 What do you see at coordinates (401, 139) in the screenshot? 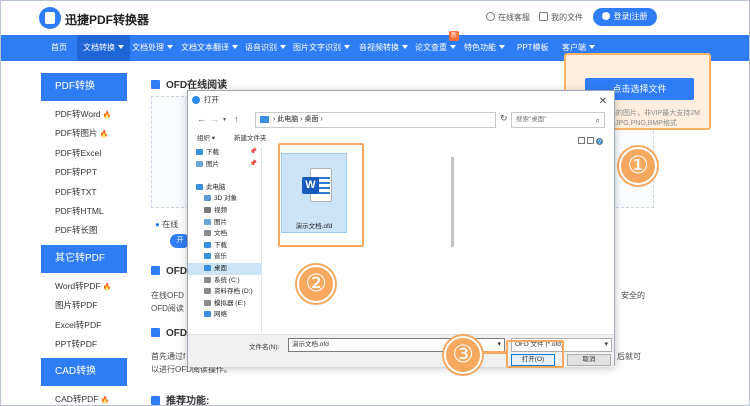
I see `dialog-toolbar: 组织 ▾ 新建文件夹 ?` at bounding box center [401, 139].